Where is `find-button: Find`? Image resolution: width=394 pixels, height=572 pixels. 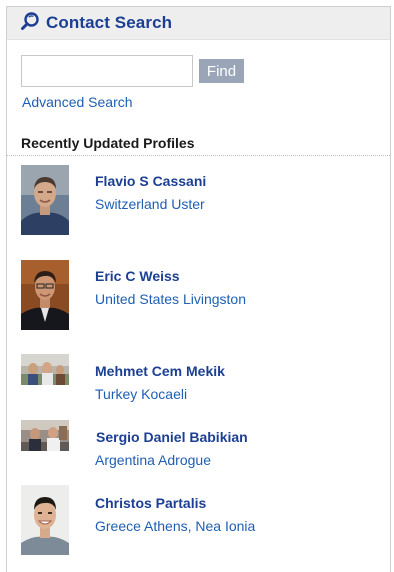
find-button: Find is located at coordinates (221, 71).